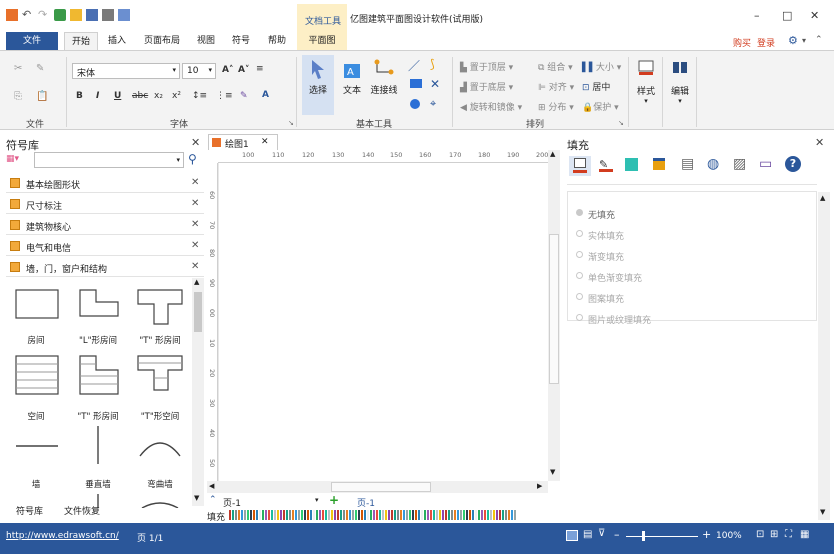  Describe the element at coordinates (659, 164) in the screenshot. I see `layer-icon` at that location.